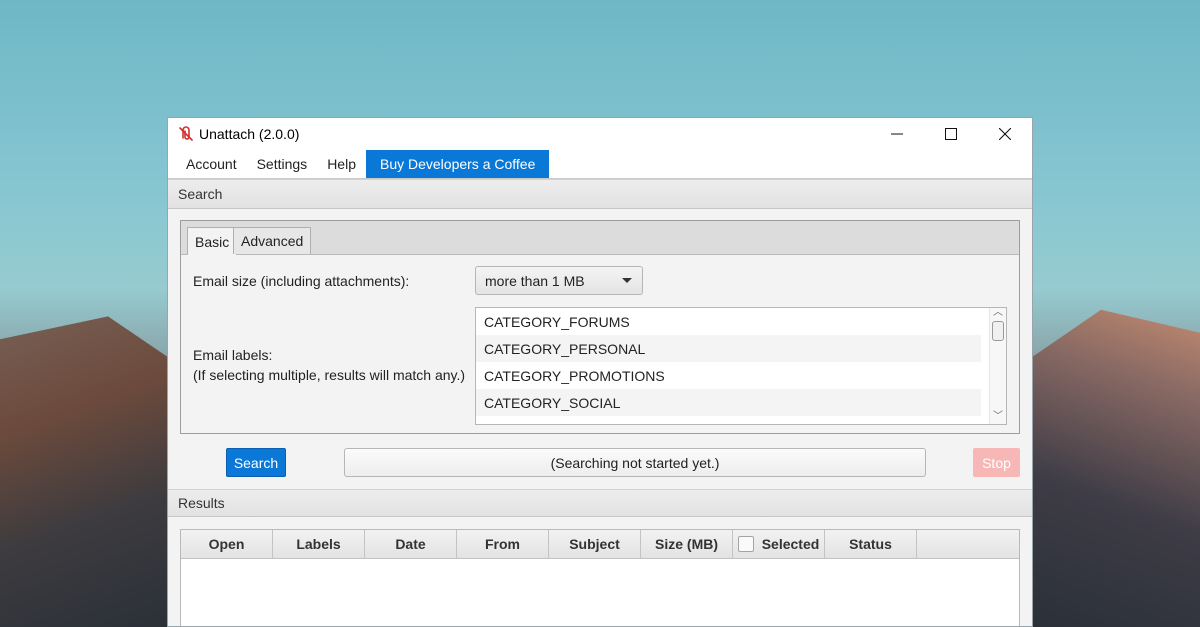 The height and width of the screenshot is (627, 1200). What do you see at coordinates (728, 402) in the screenshot?
I see `list-item: CATEGORY_SOCIAL` at bounding box center [728, 402].